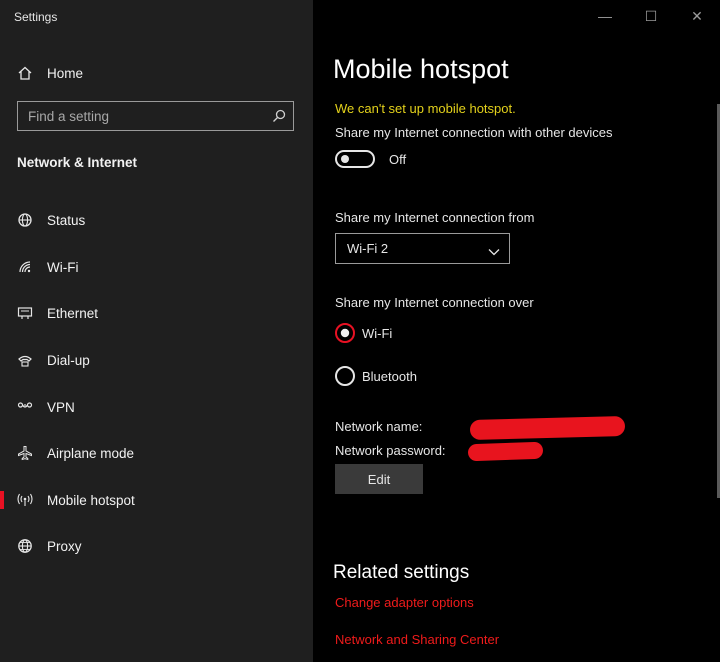 Image resolution: width=720 pixels, height=662 pixels. I want to click on sidebar-item-airplane-mode: Airplane mode, so click(156, 453).